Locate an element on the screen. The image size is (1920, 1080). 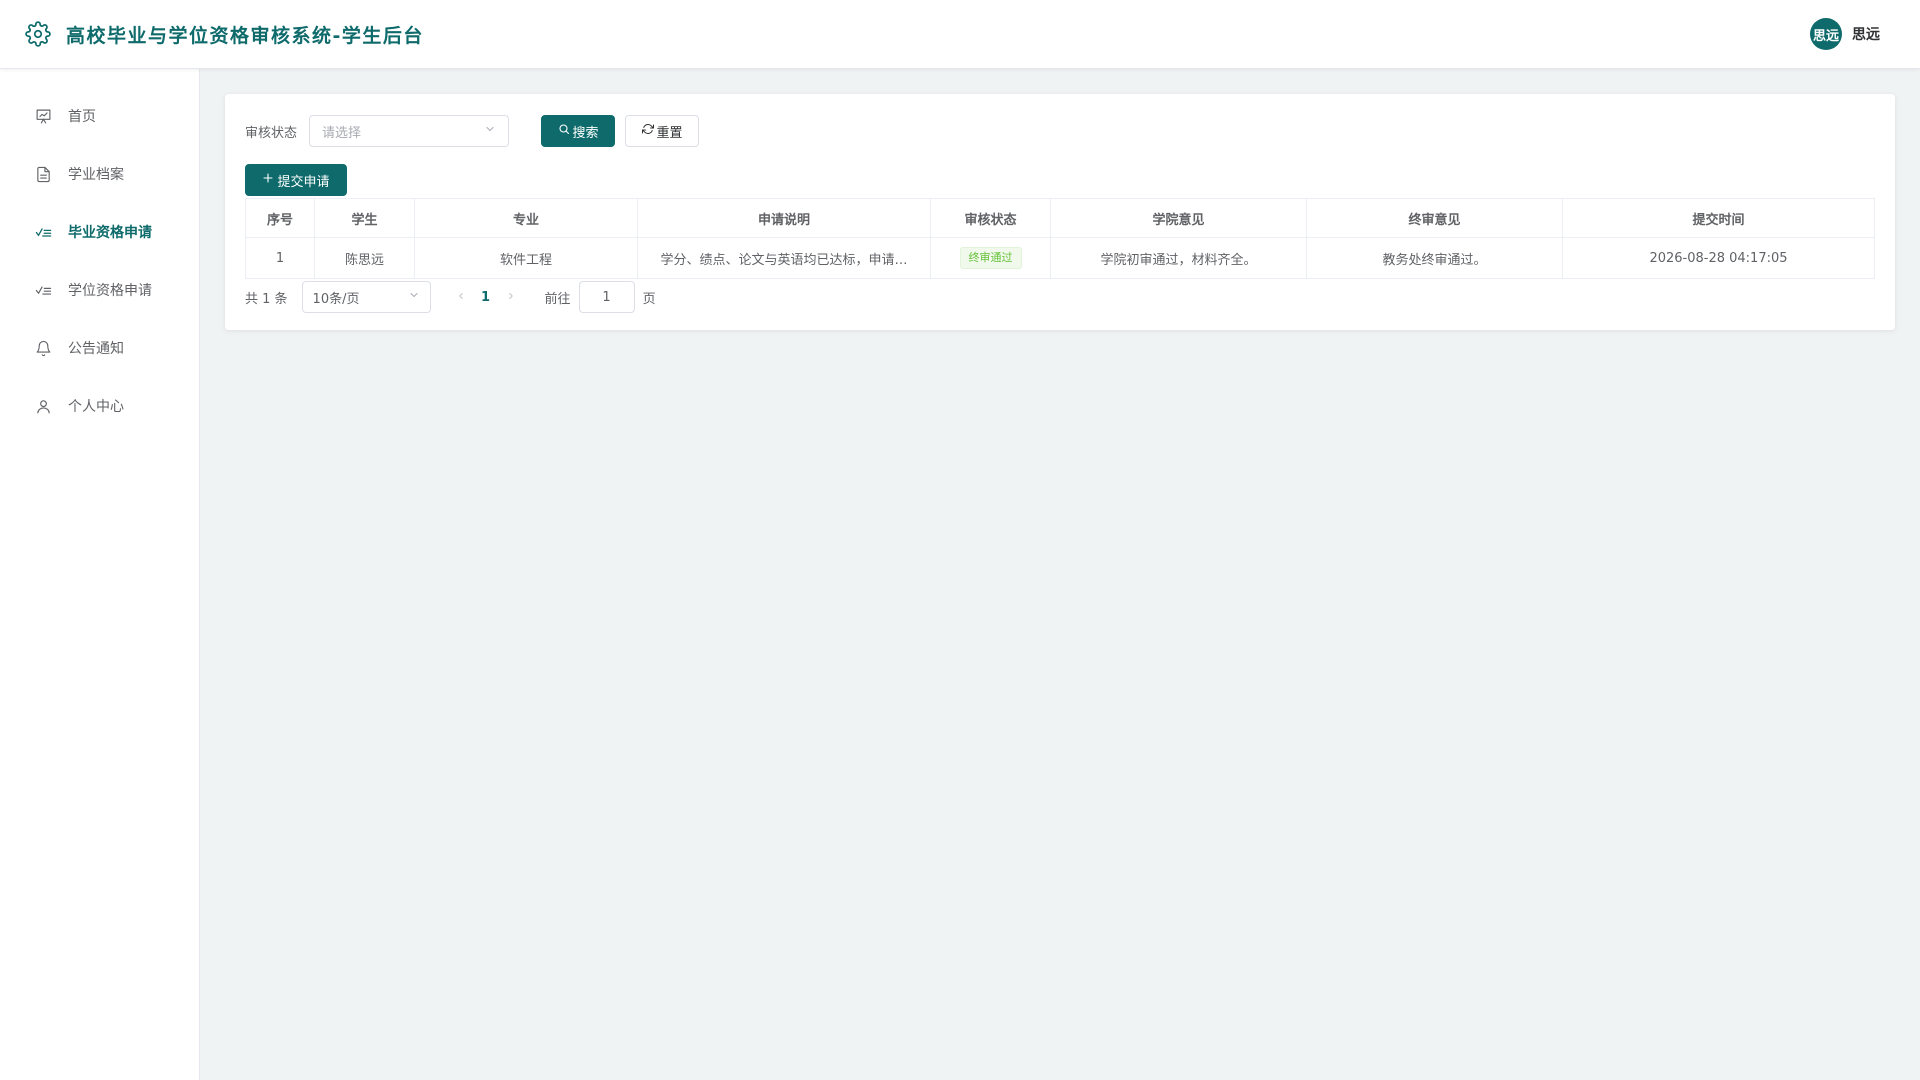
cell-major: 软件工程 is located at coordinates (526, 258).